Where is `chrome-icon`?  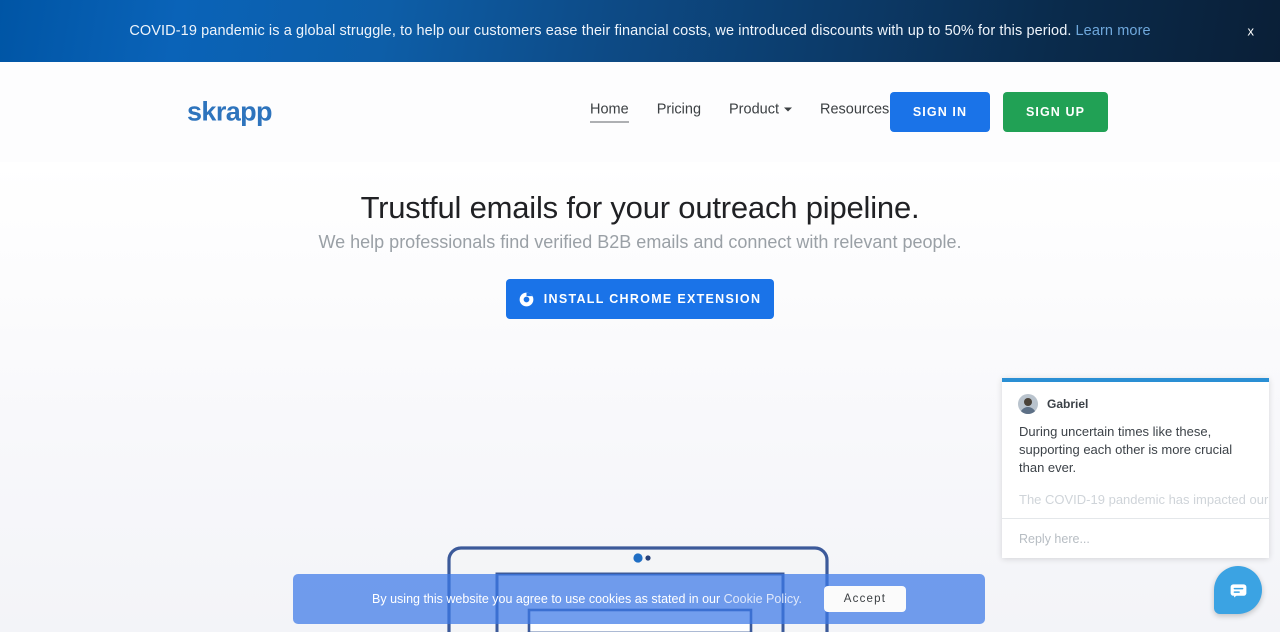
chrome-icon is located at coordinates (526, 299).